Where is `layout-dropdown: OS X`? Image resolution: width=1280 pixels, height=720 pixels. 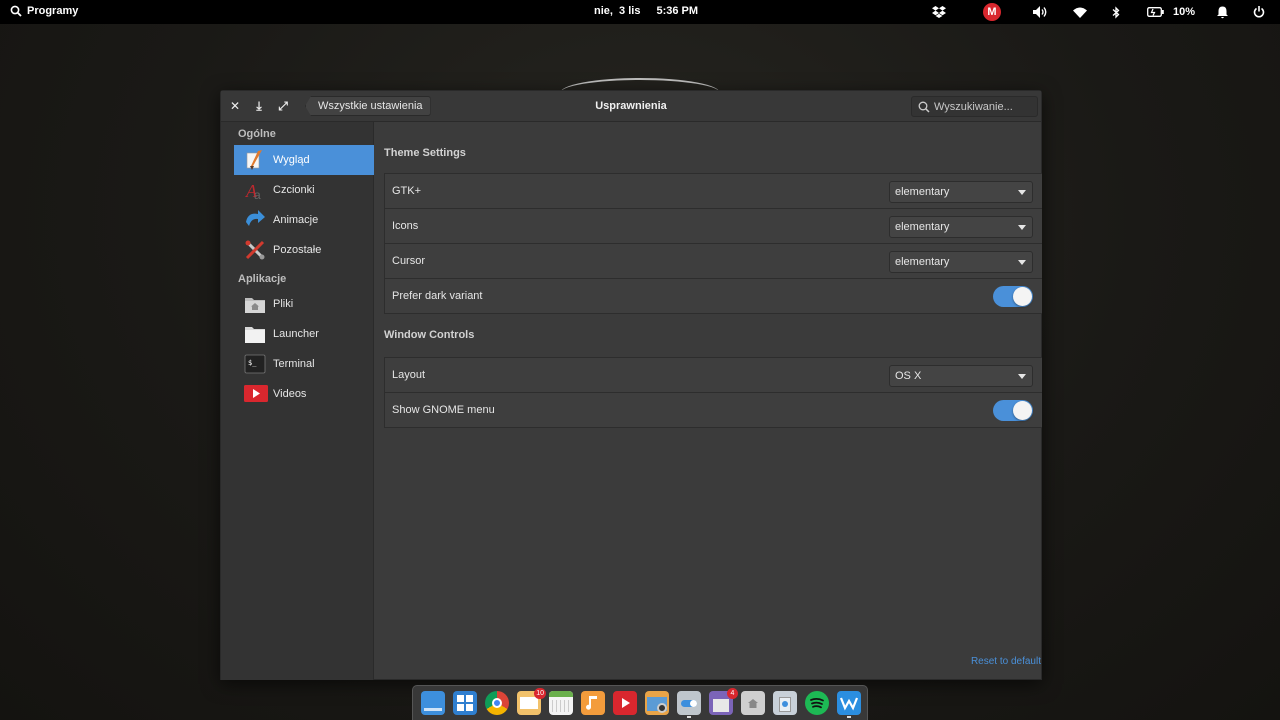 layout-dropdown: OS X is located at coordinates (961, 376).